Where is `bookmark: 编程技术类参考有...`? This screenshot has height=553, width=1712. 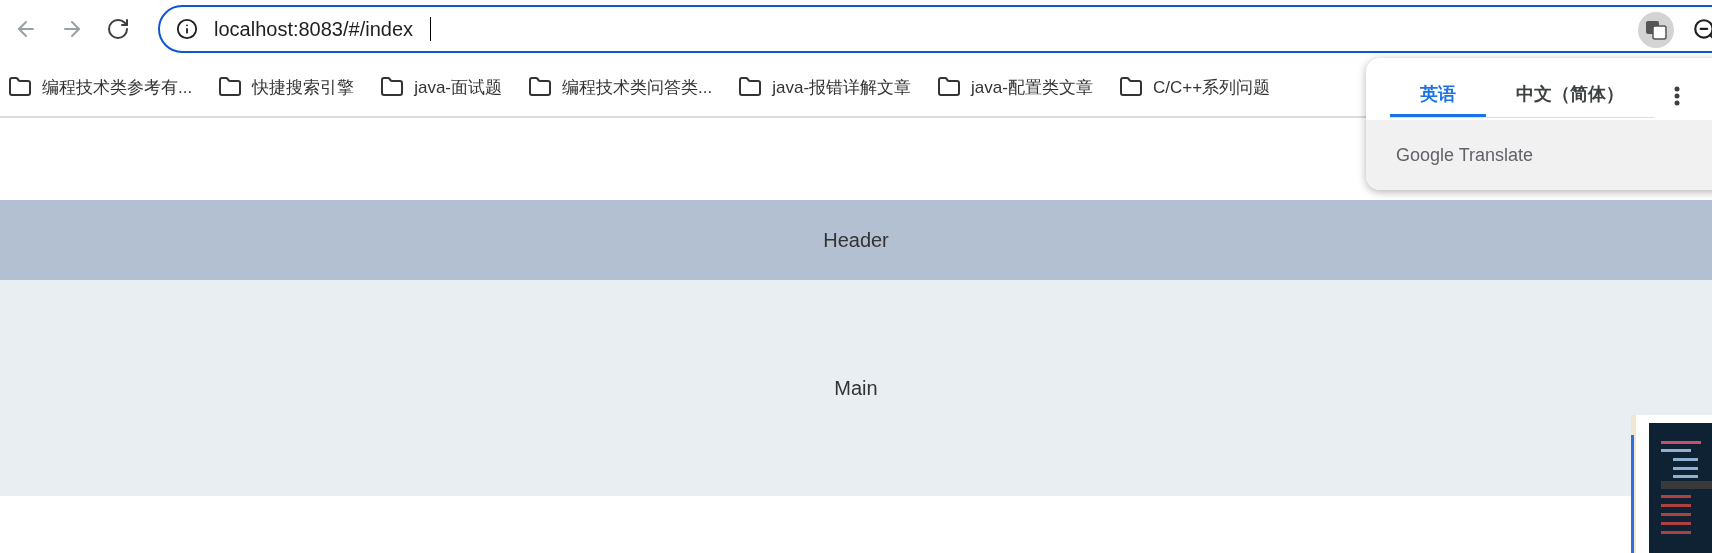
bookmark: 编程技术类参考有... is located at coordinates (100, 87).